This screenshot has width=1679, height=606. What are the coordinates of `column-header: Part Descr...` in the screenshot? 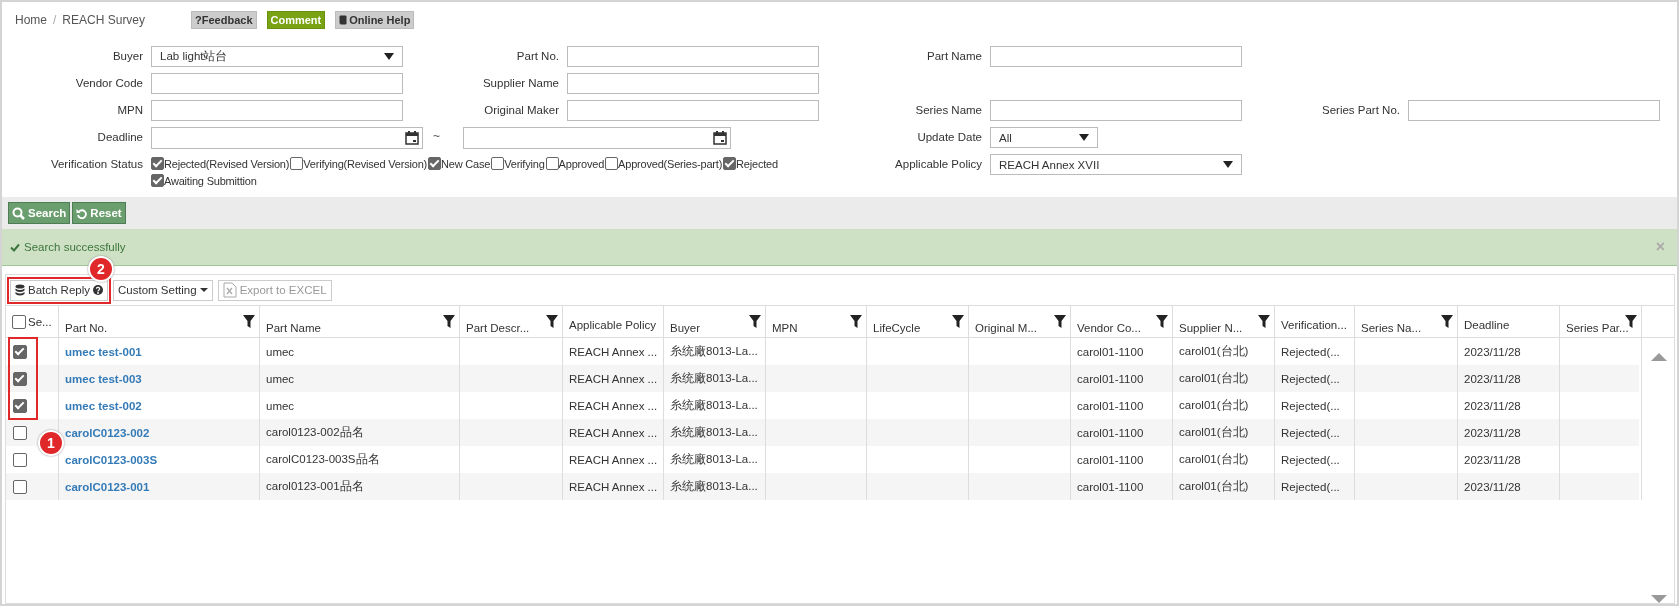 It's located at (498, 327).